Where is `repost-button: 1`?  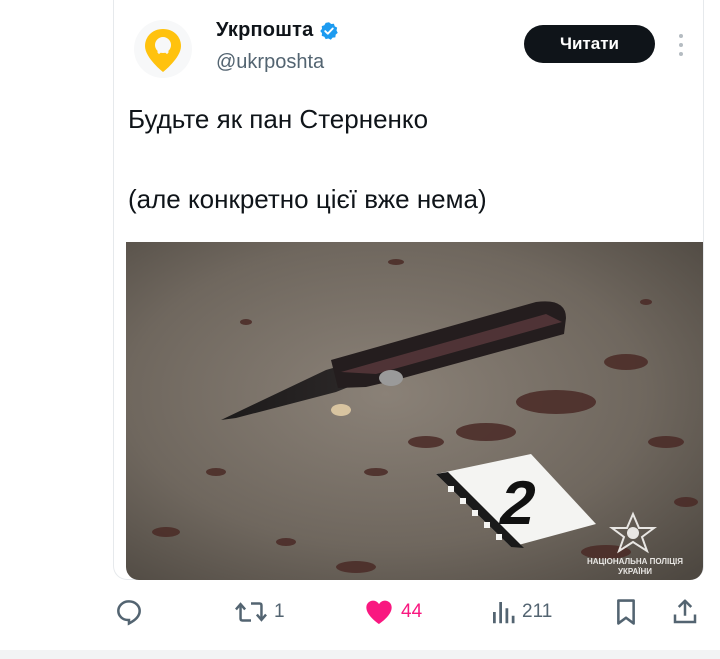
repost-button: 1 is located at coordinates (259, 612).